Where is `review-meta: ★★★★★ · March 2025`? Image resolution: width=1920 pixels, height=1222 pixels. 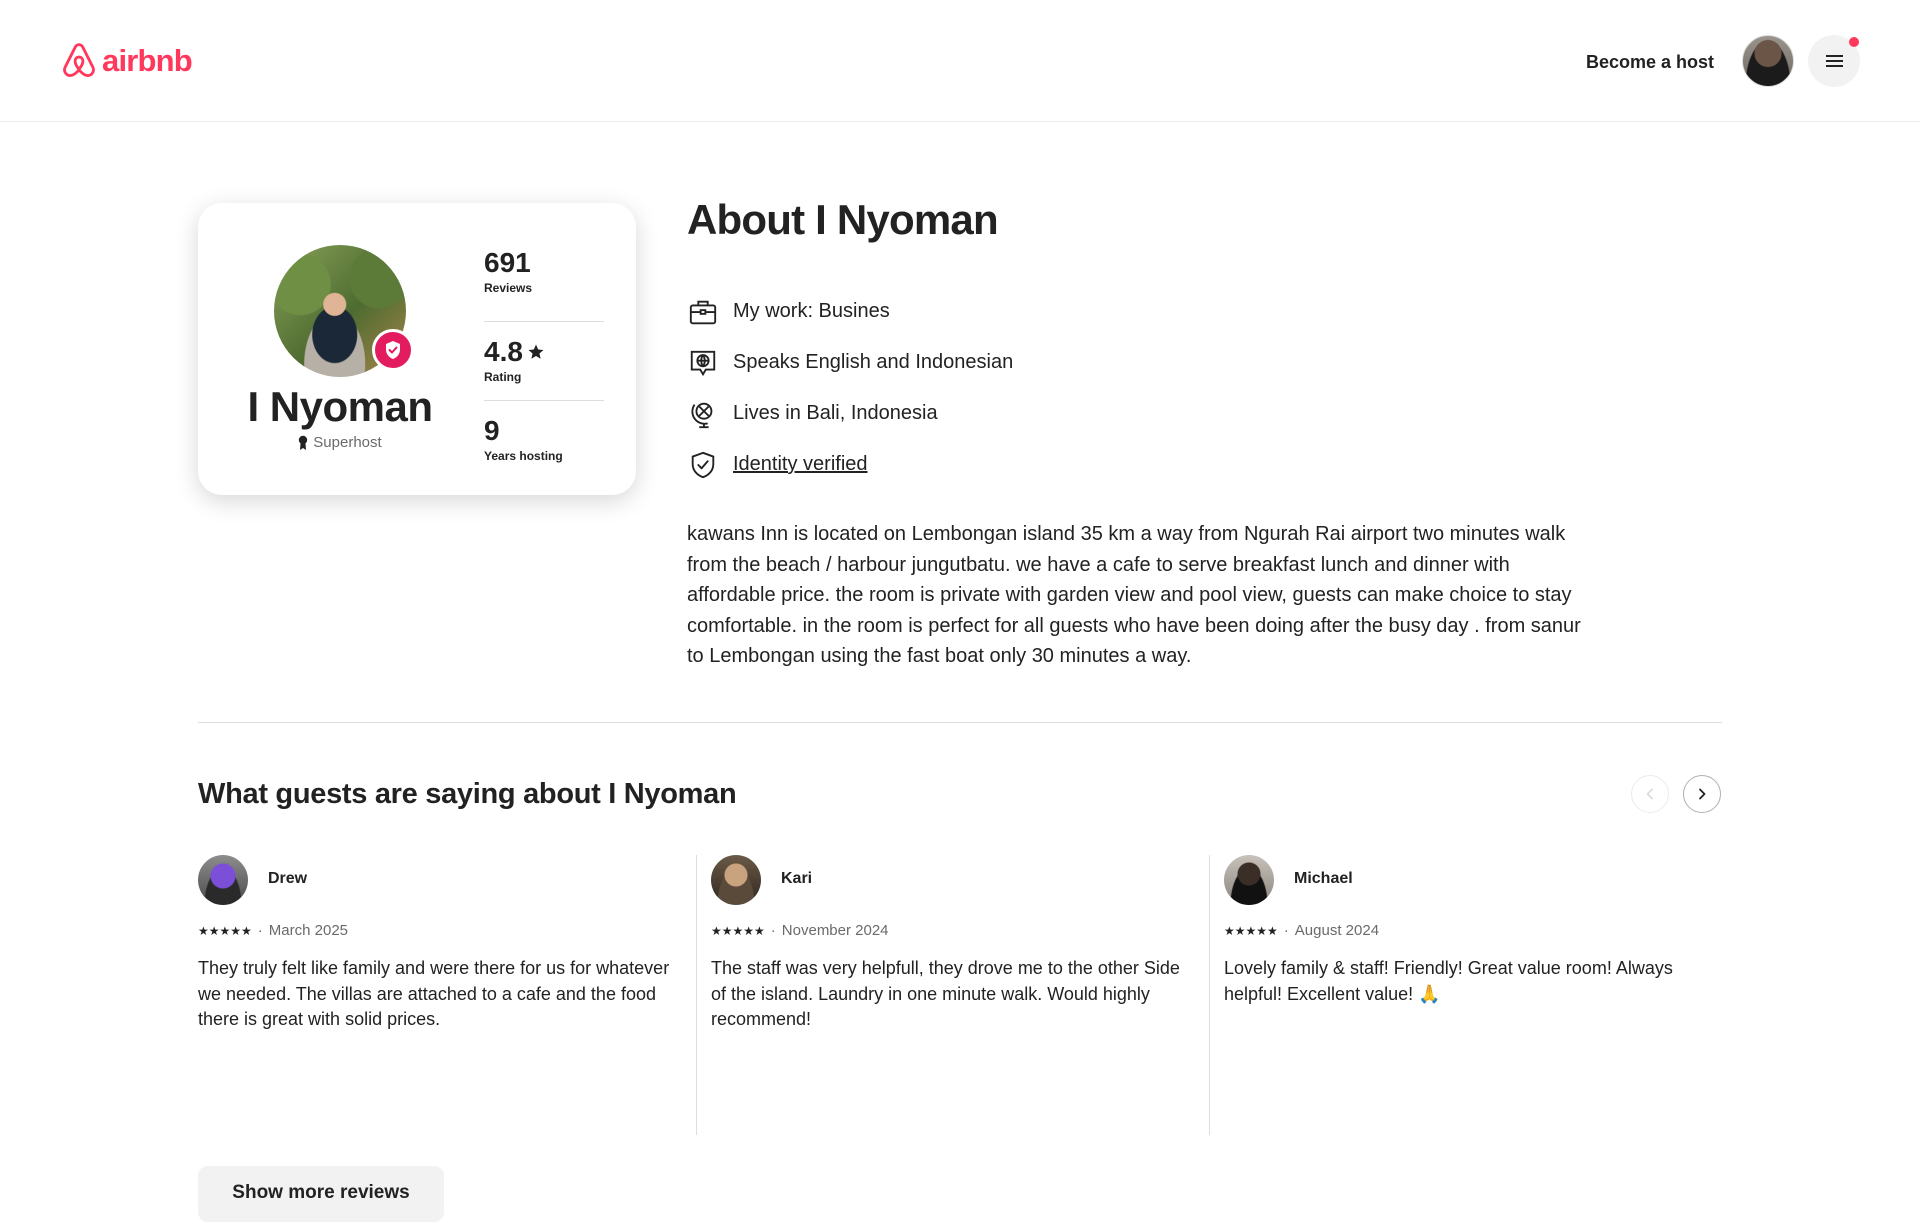
review-meta: ★★★★★ · March 2025 is located at coordinates (273, 930).